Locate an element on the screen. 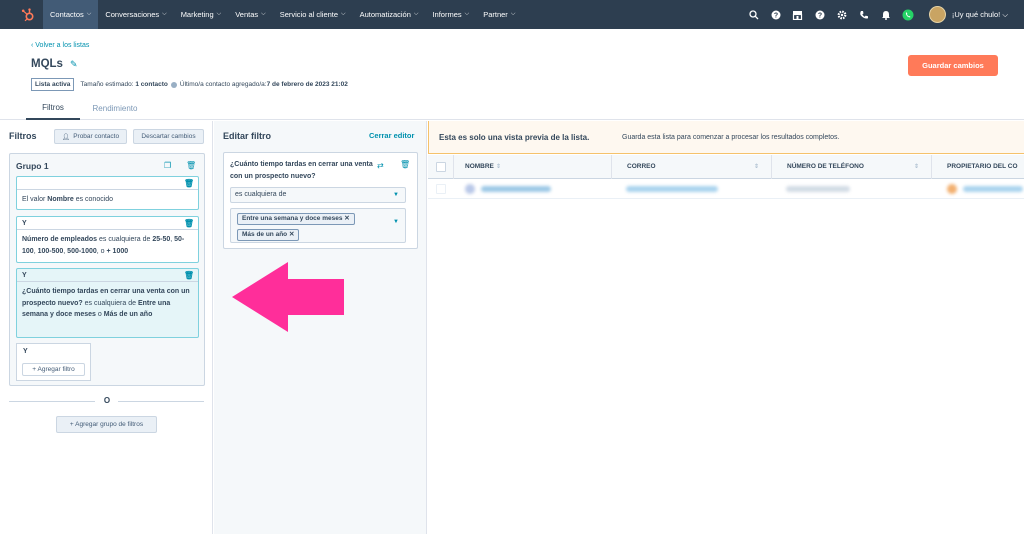 Image resolution: width=1024 pixels, height=534 pixels. column-header-nombre: NOMBRE is located at coordinates (479, 167).